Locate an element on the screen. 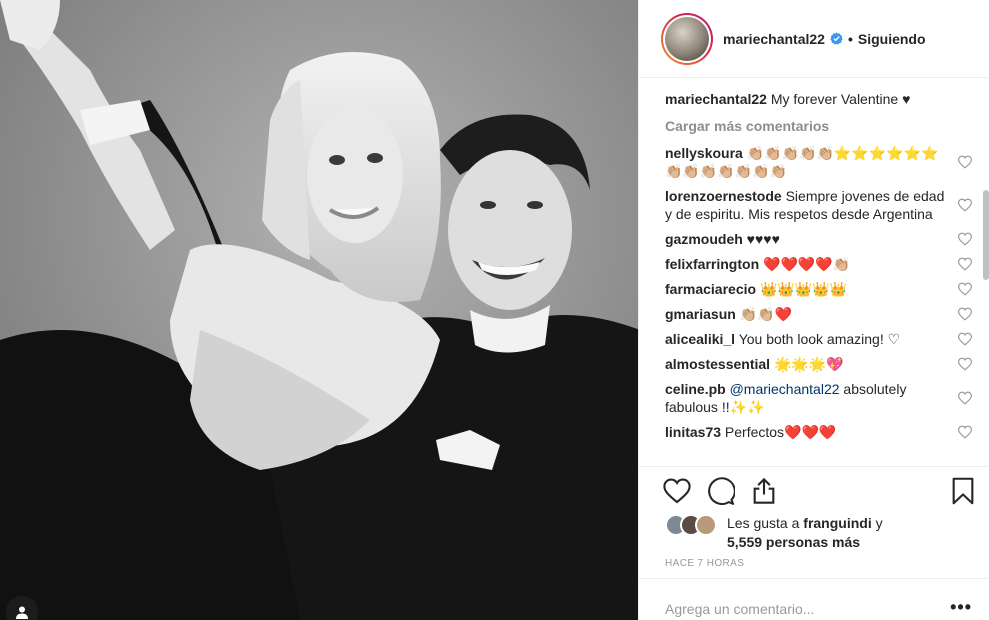 The height and width of the screenshot is (620, 989). comments-scrollbar is located at coordinates (986, 235).